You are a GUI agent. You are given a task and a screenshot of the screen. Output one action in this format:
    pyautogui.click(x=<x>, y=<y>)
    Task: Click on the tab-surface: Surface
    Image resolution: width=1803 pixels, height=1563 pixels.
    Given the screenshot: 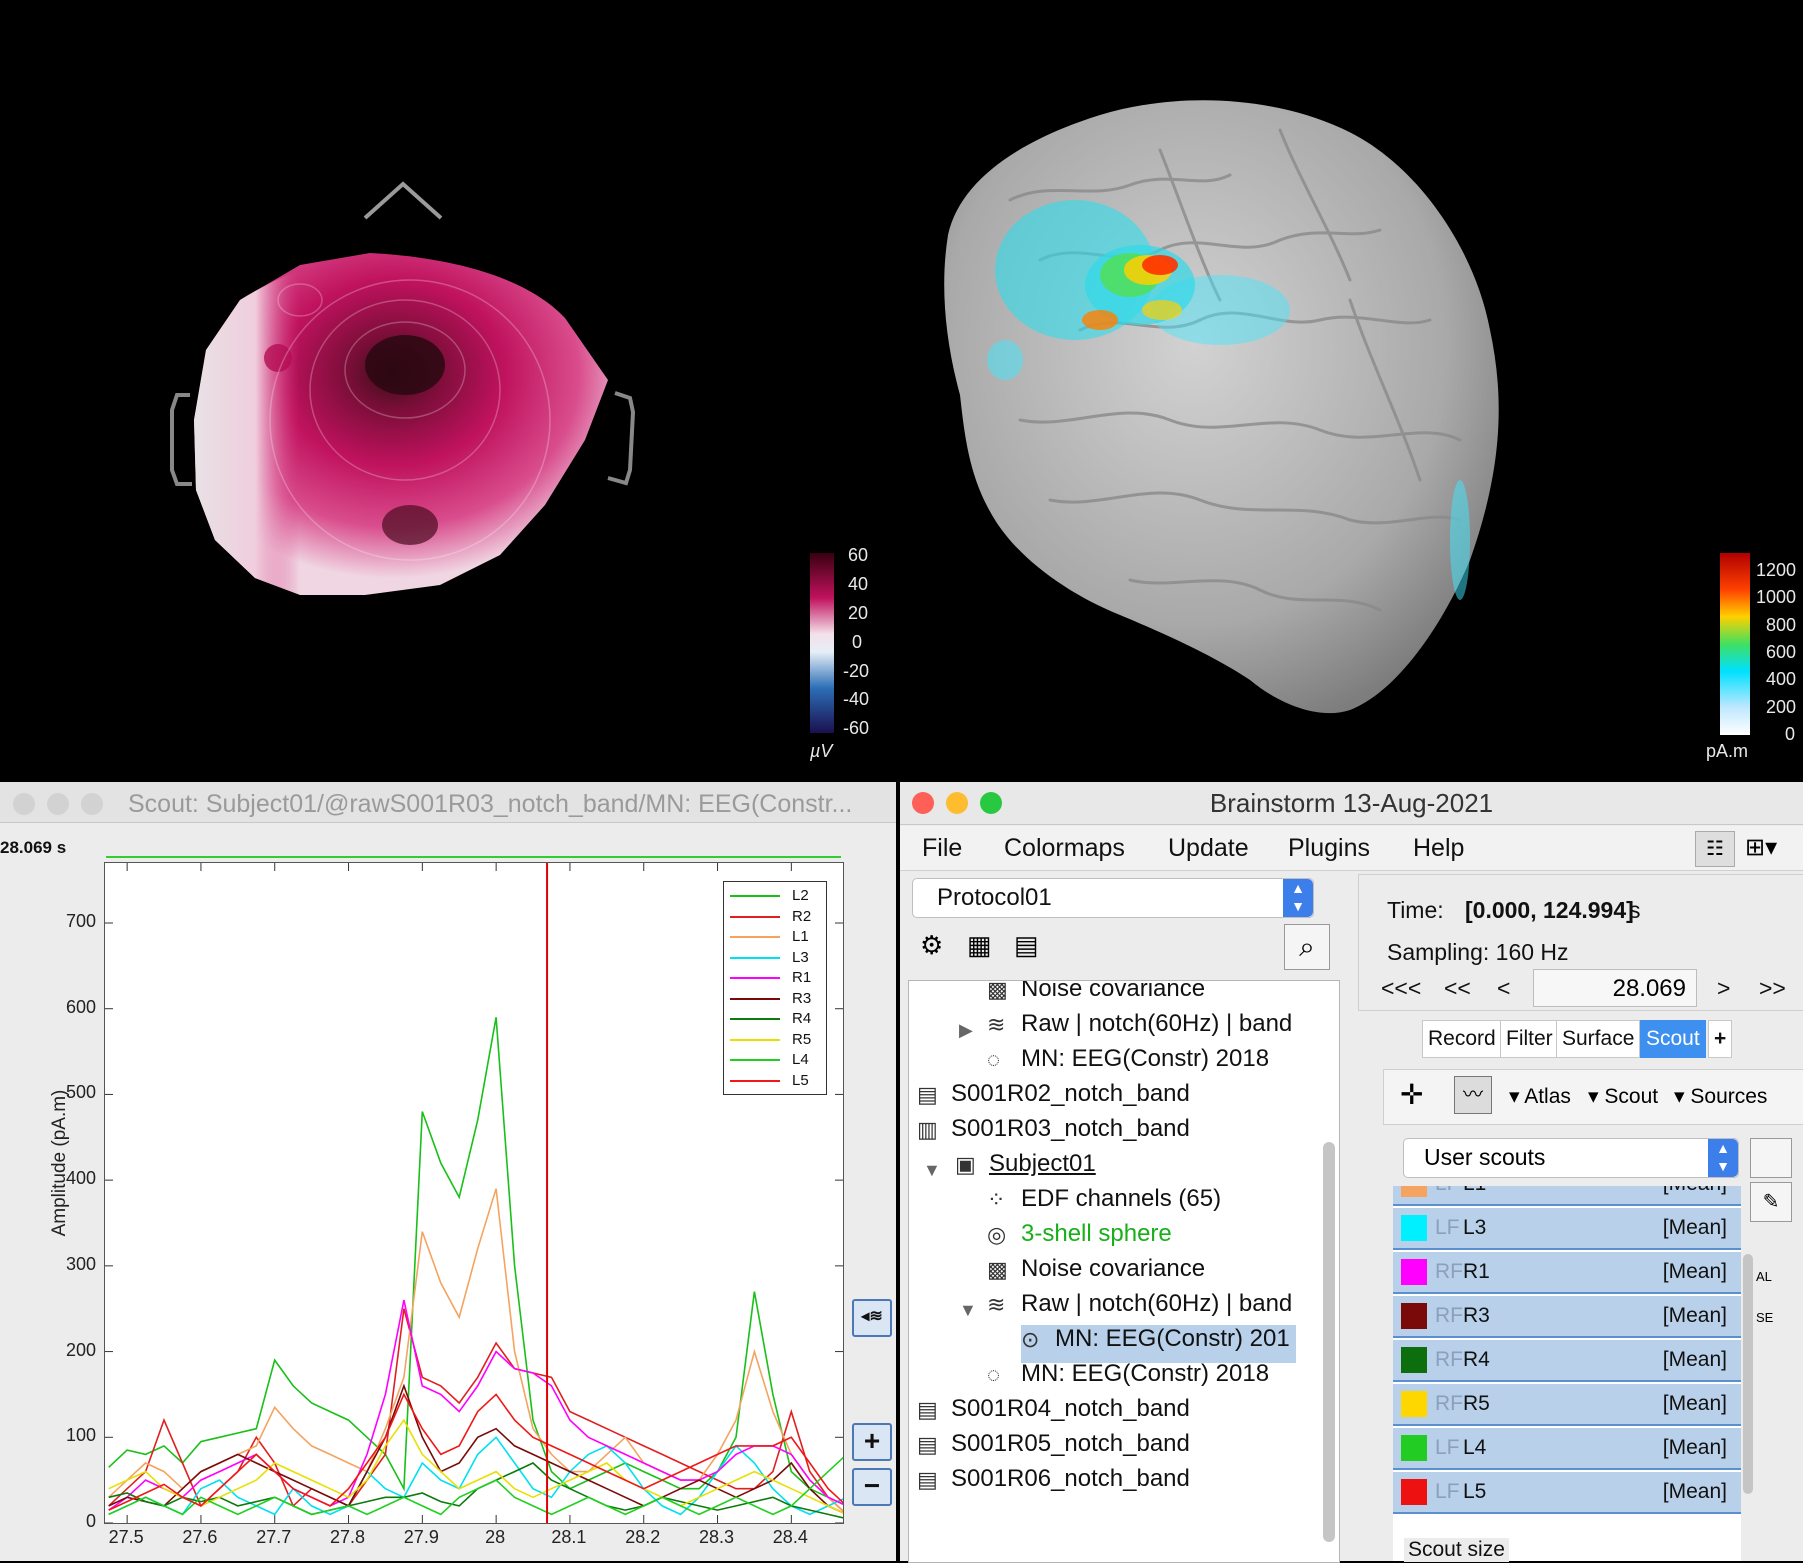 What is the action you would take?
    pyautogui.click(x=1598, y=1039)
    